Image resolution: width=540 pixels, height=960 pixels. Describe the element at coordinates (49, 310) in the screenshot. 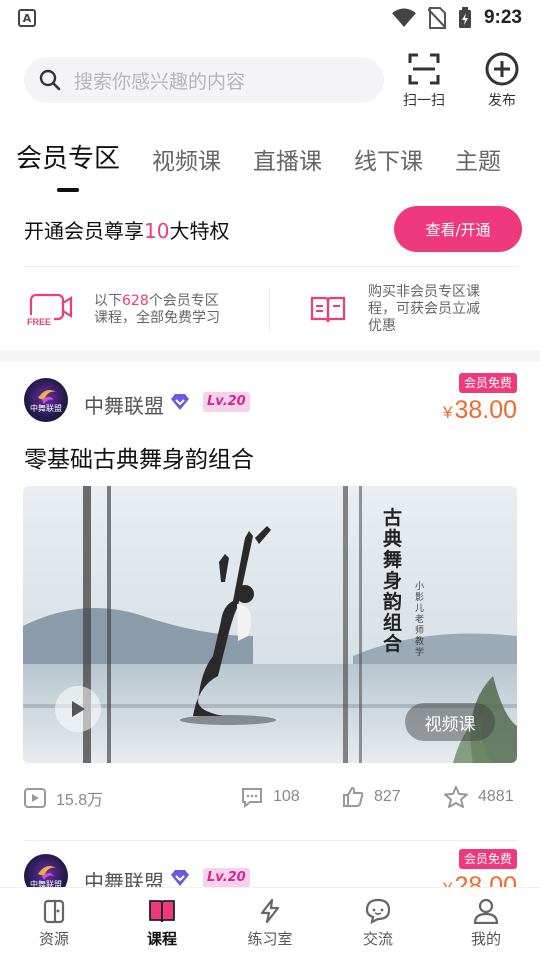

I see `free-video-icon: FREE` at that location.